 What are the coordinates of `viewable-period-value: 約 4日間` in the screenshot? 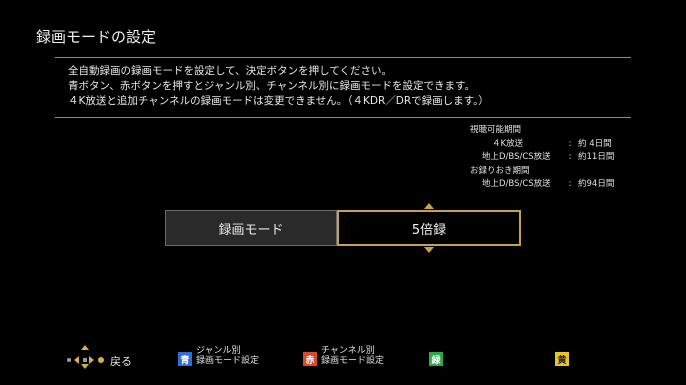 It's located at (595, 143).